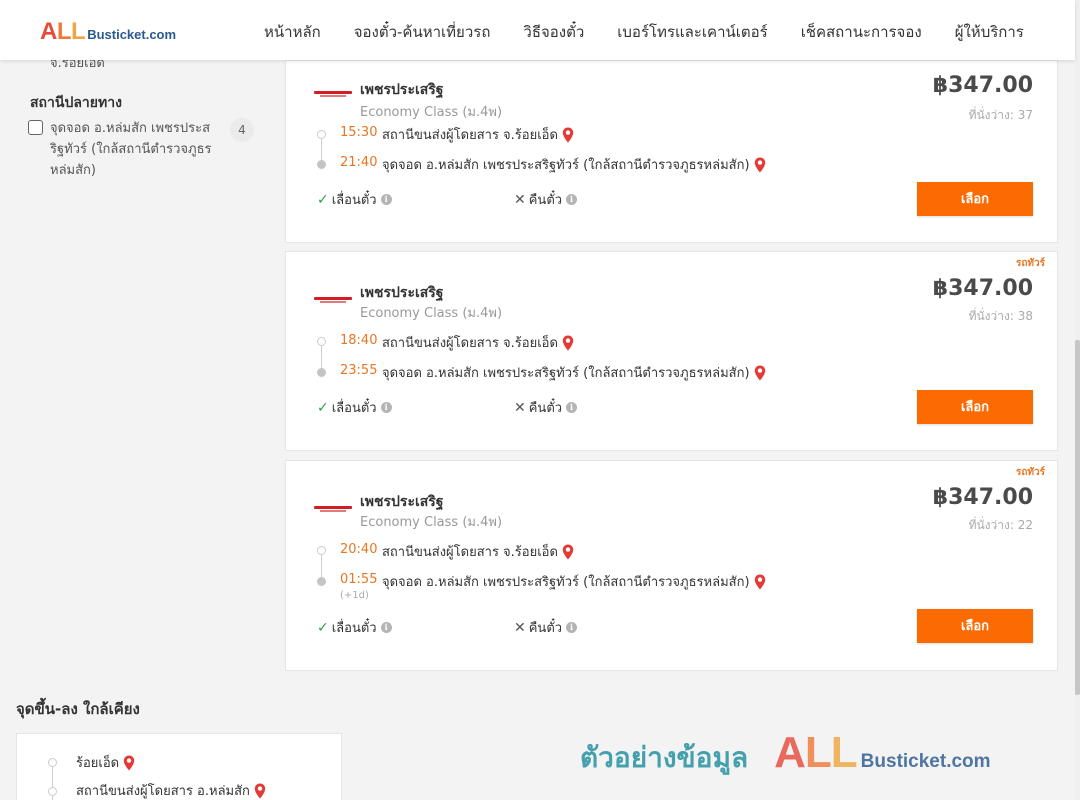  I want to click on destination-option-count: 4, so click(242, 130).